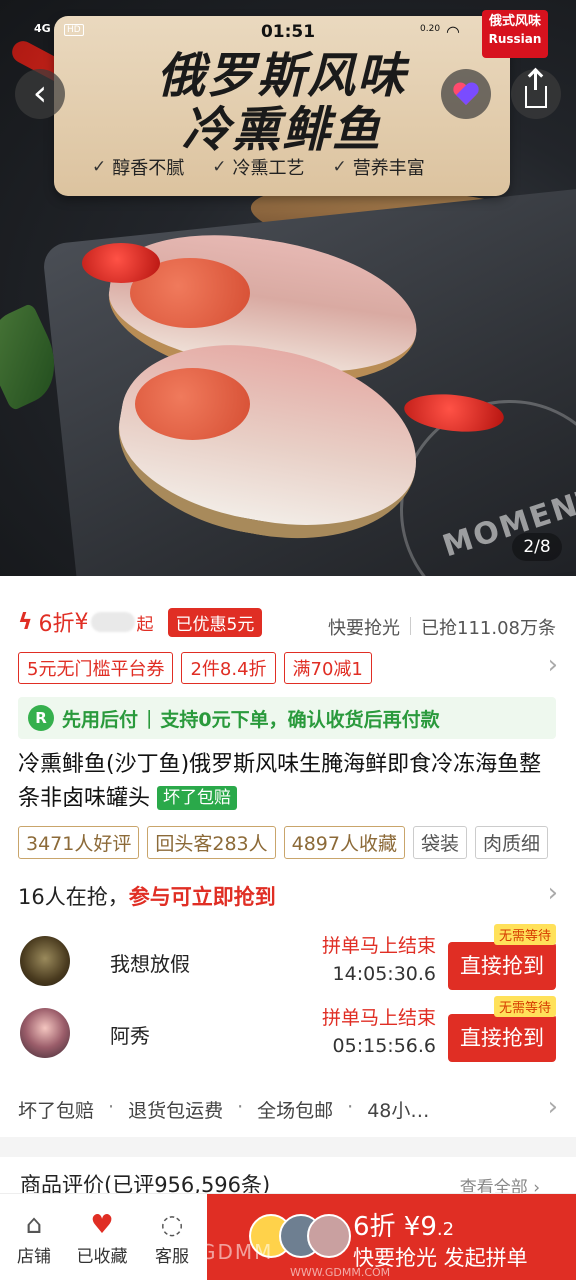 This screenshot has height=1280, width=576. I want to click on sales-stats: 快要抢光 已抢111.08万条, so click(442, 627).